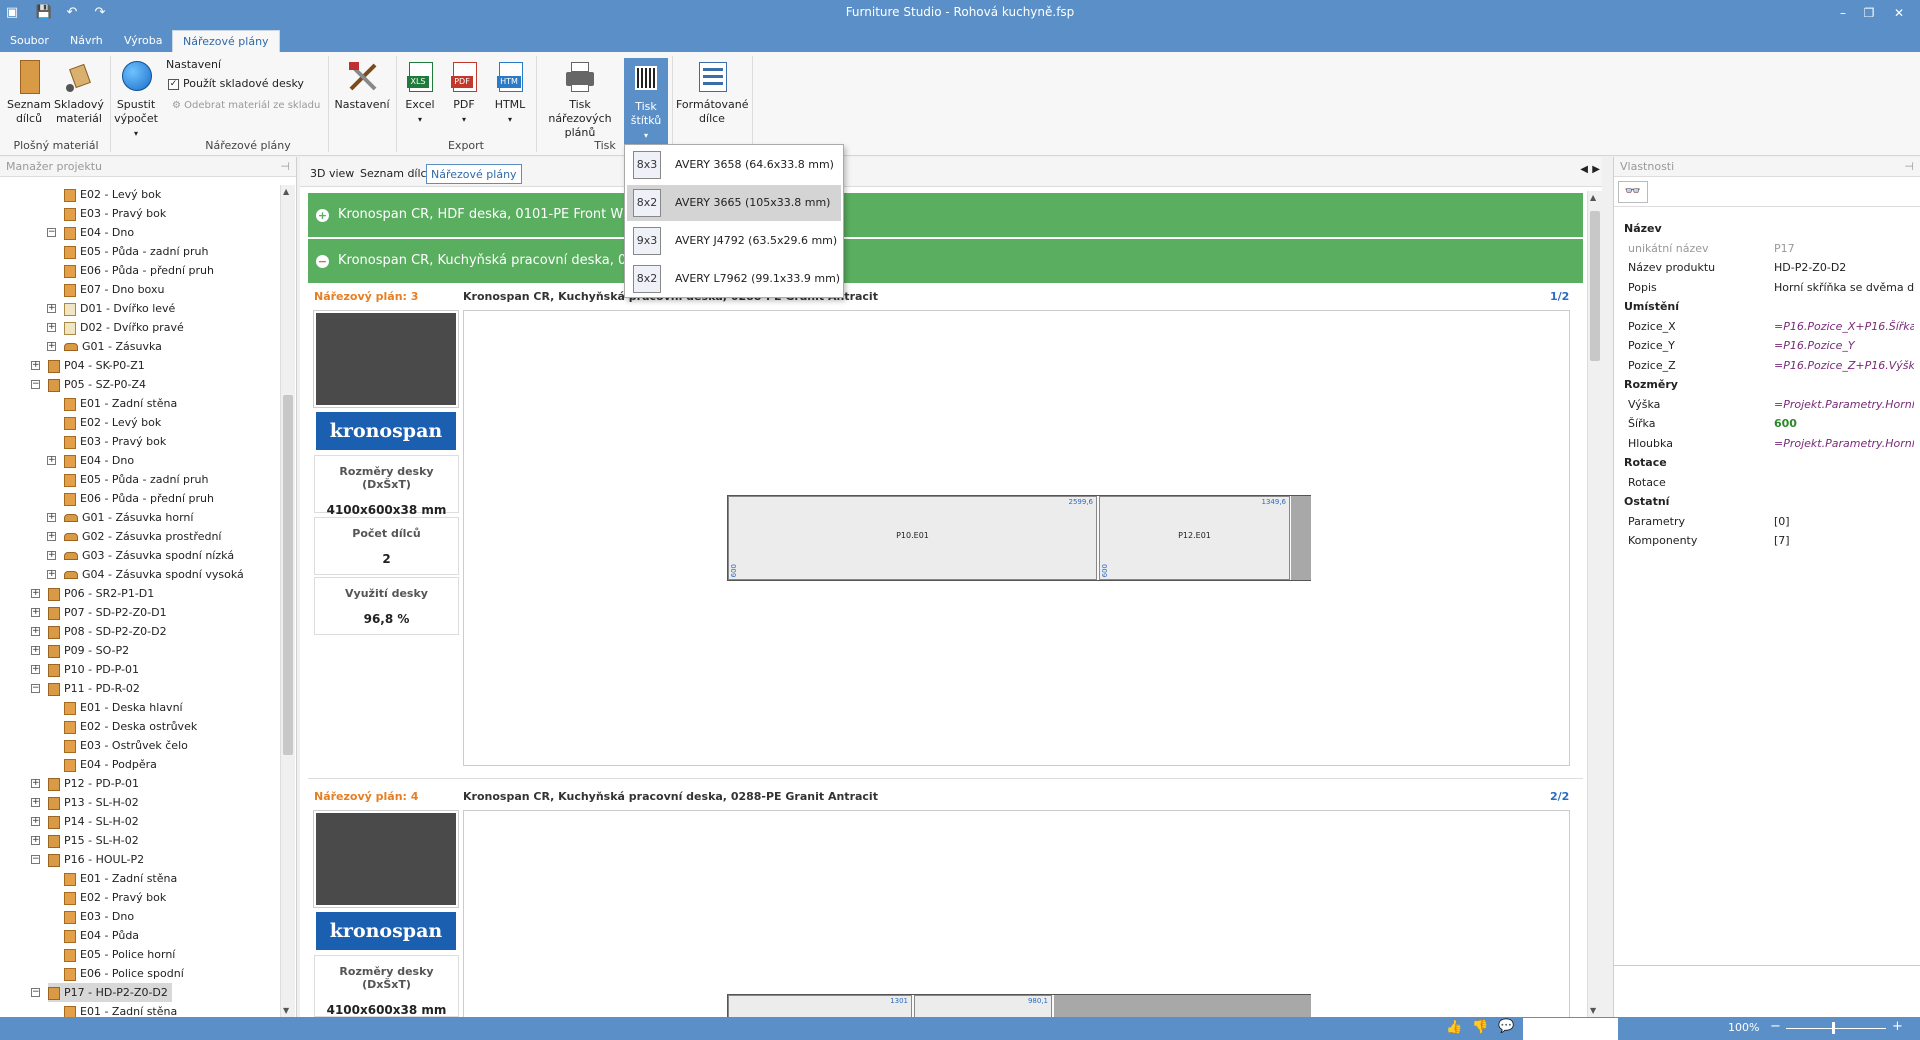 This screenshot has width=1920, height=1040. I want to click on pouzit-skladove-checkbox: ✓ Použít skladové desky, so click(236, 83).